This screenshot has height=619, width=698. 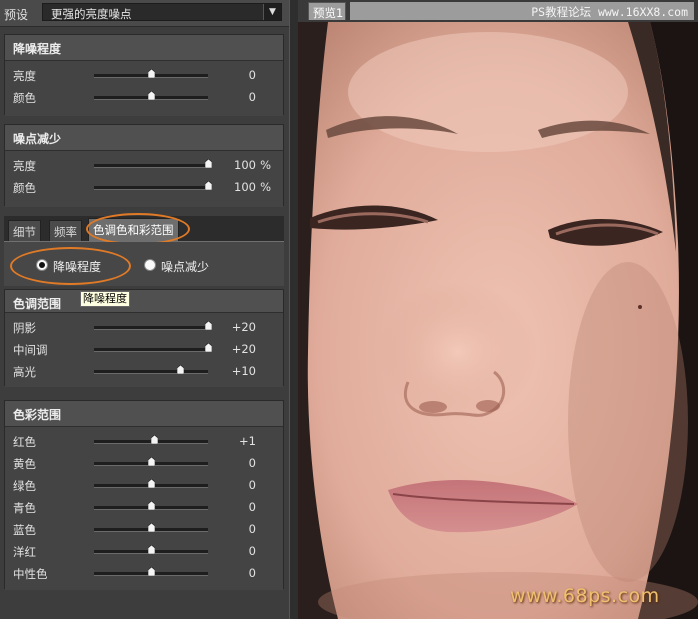 I want to click on slider-label: 高光, so click(x=24, y=372).